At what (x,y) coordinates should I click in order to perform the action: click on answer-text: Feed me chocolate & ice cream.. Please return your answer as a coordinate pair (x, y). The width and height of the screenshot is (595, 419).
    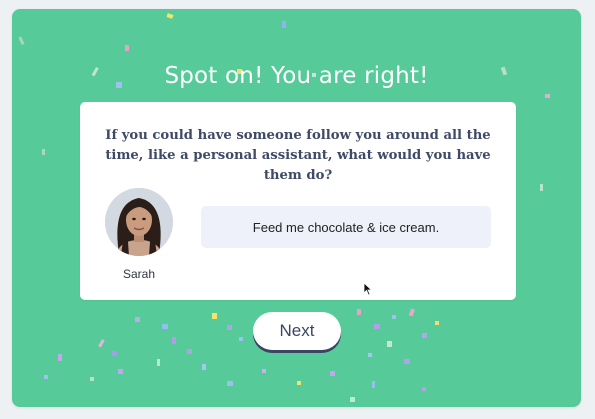
    Looking at the image, I should click on (346, 227).